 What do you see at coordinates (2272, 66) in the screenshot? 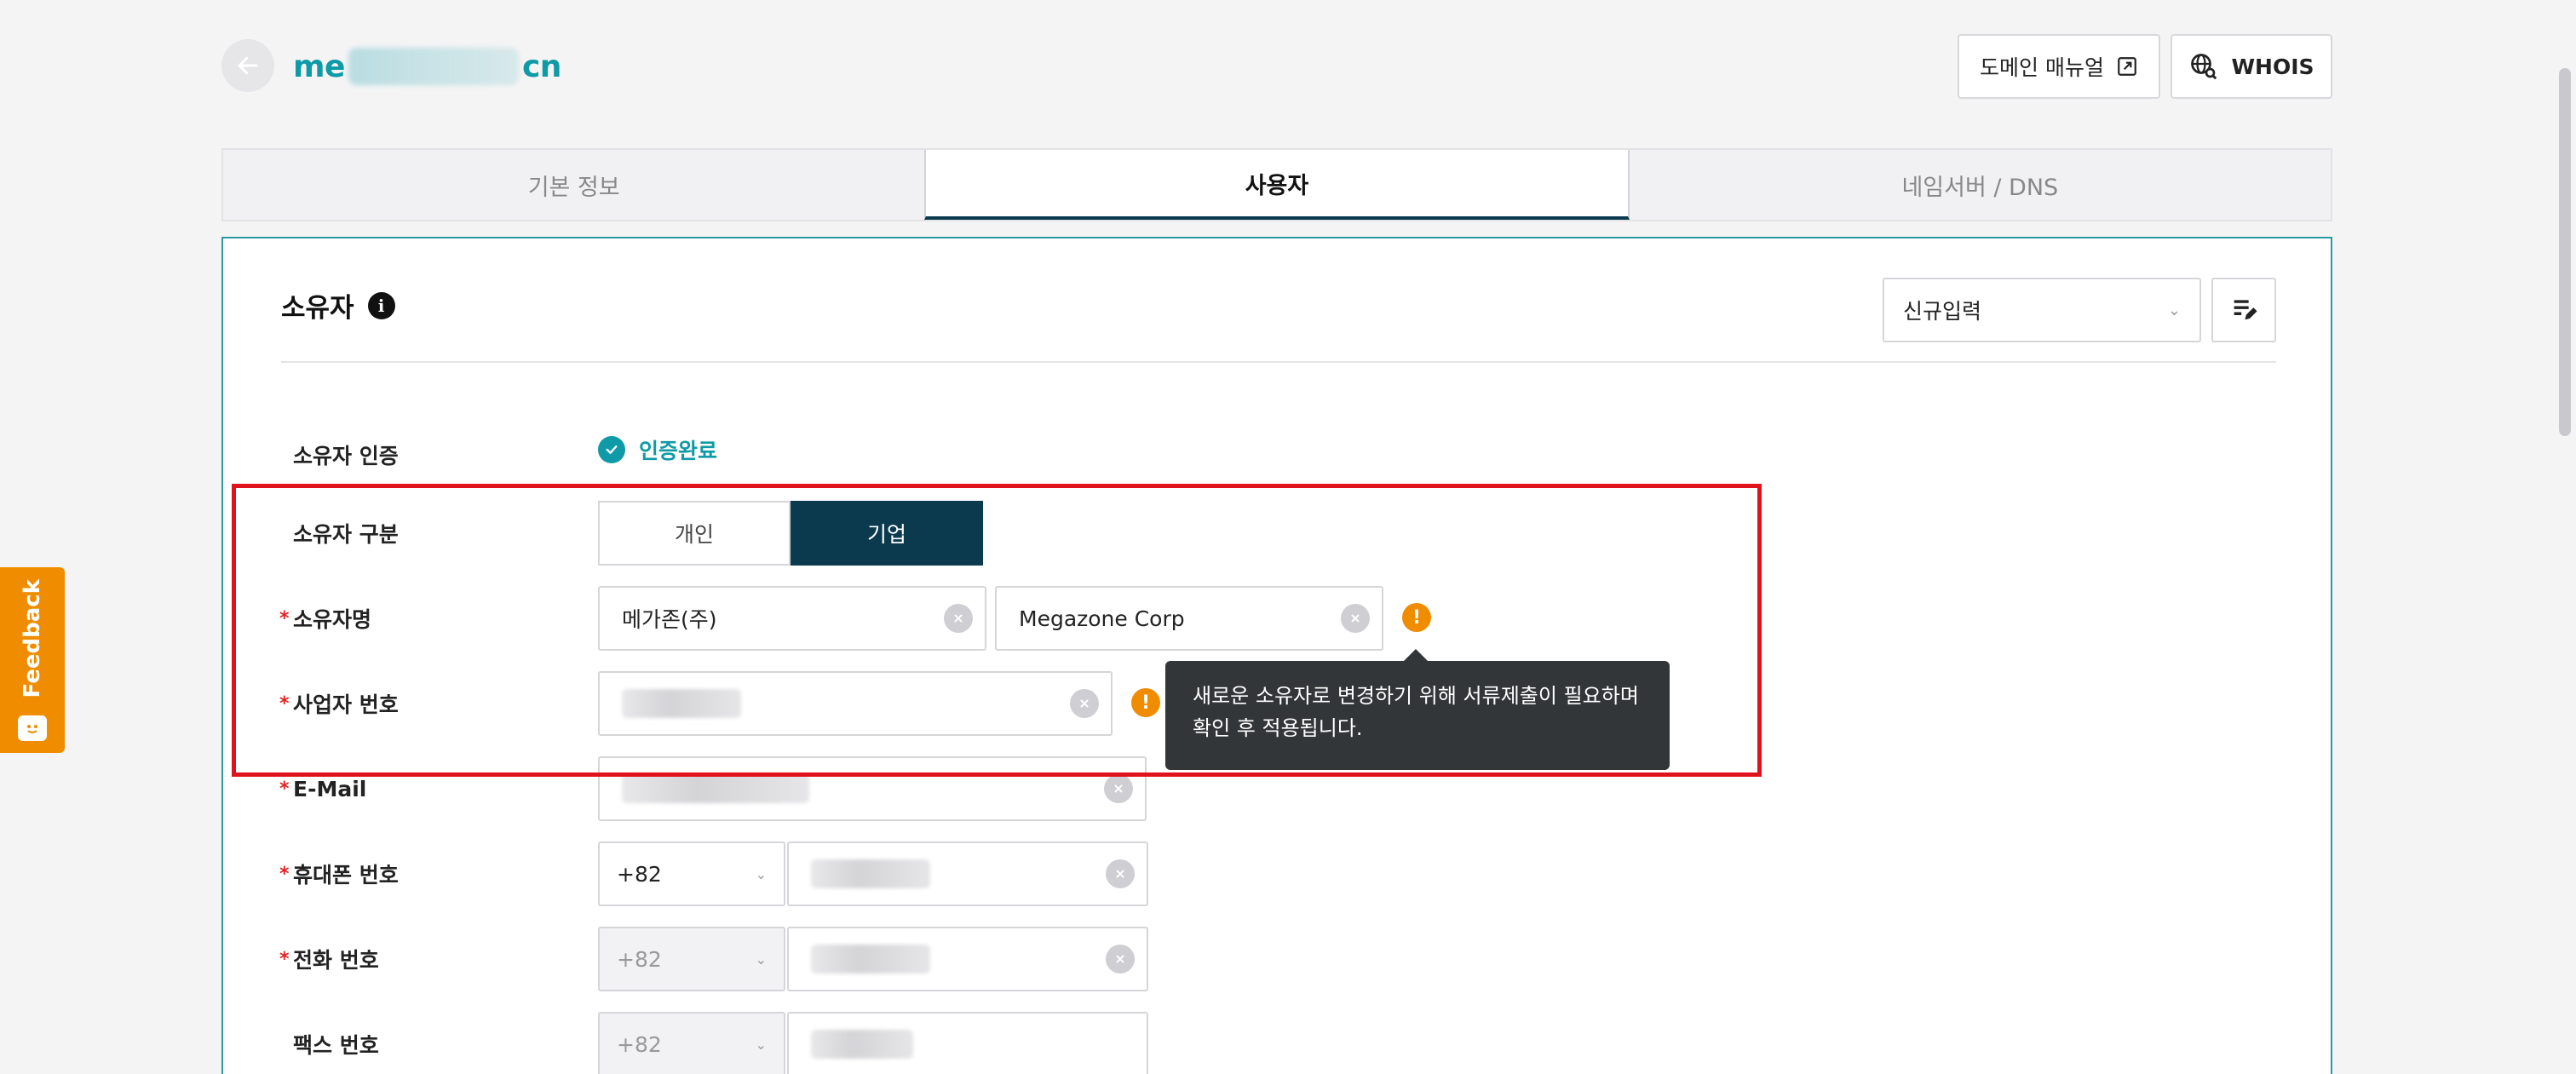
I see `whois-label: WHOIS` at bounding box center [2272, 66].